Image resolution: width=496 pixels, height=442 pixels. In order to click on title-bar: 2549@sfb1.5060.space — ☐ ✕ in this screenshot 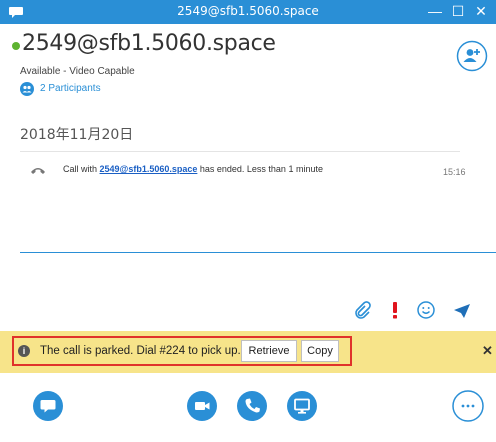, I will do `click(248, 12)`.